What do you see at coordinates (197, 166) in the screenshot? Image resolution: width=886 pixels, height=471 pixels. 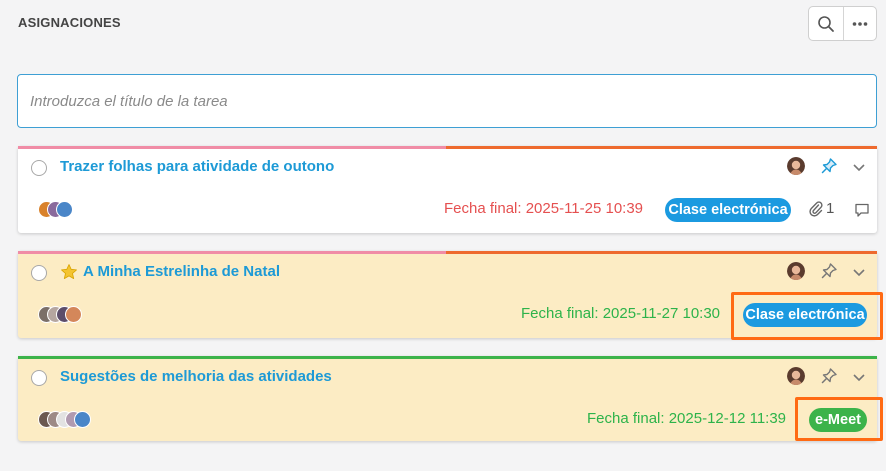 I see `task-title-link: Trazer folhas para atividade de outono` at bounding box center [197, 166].